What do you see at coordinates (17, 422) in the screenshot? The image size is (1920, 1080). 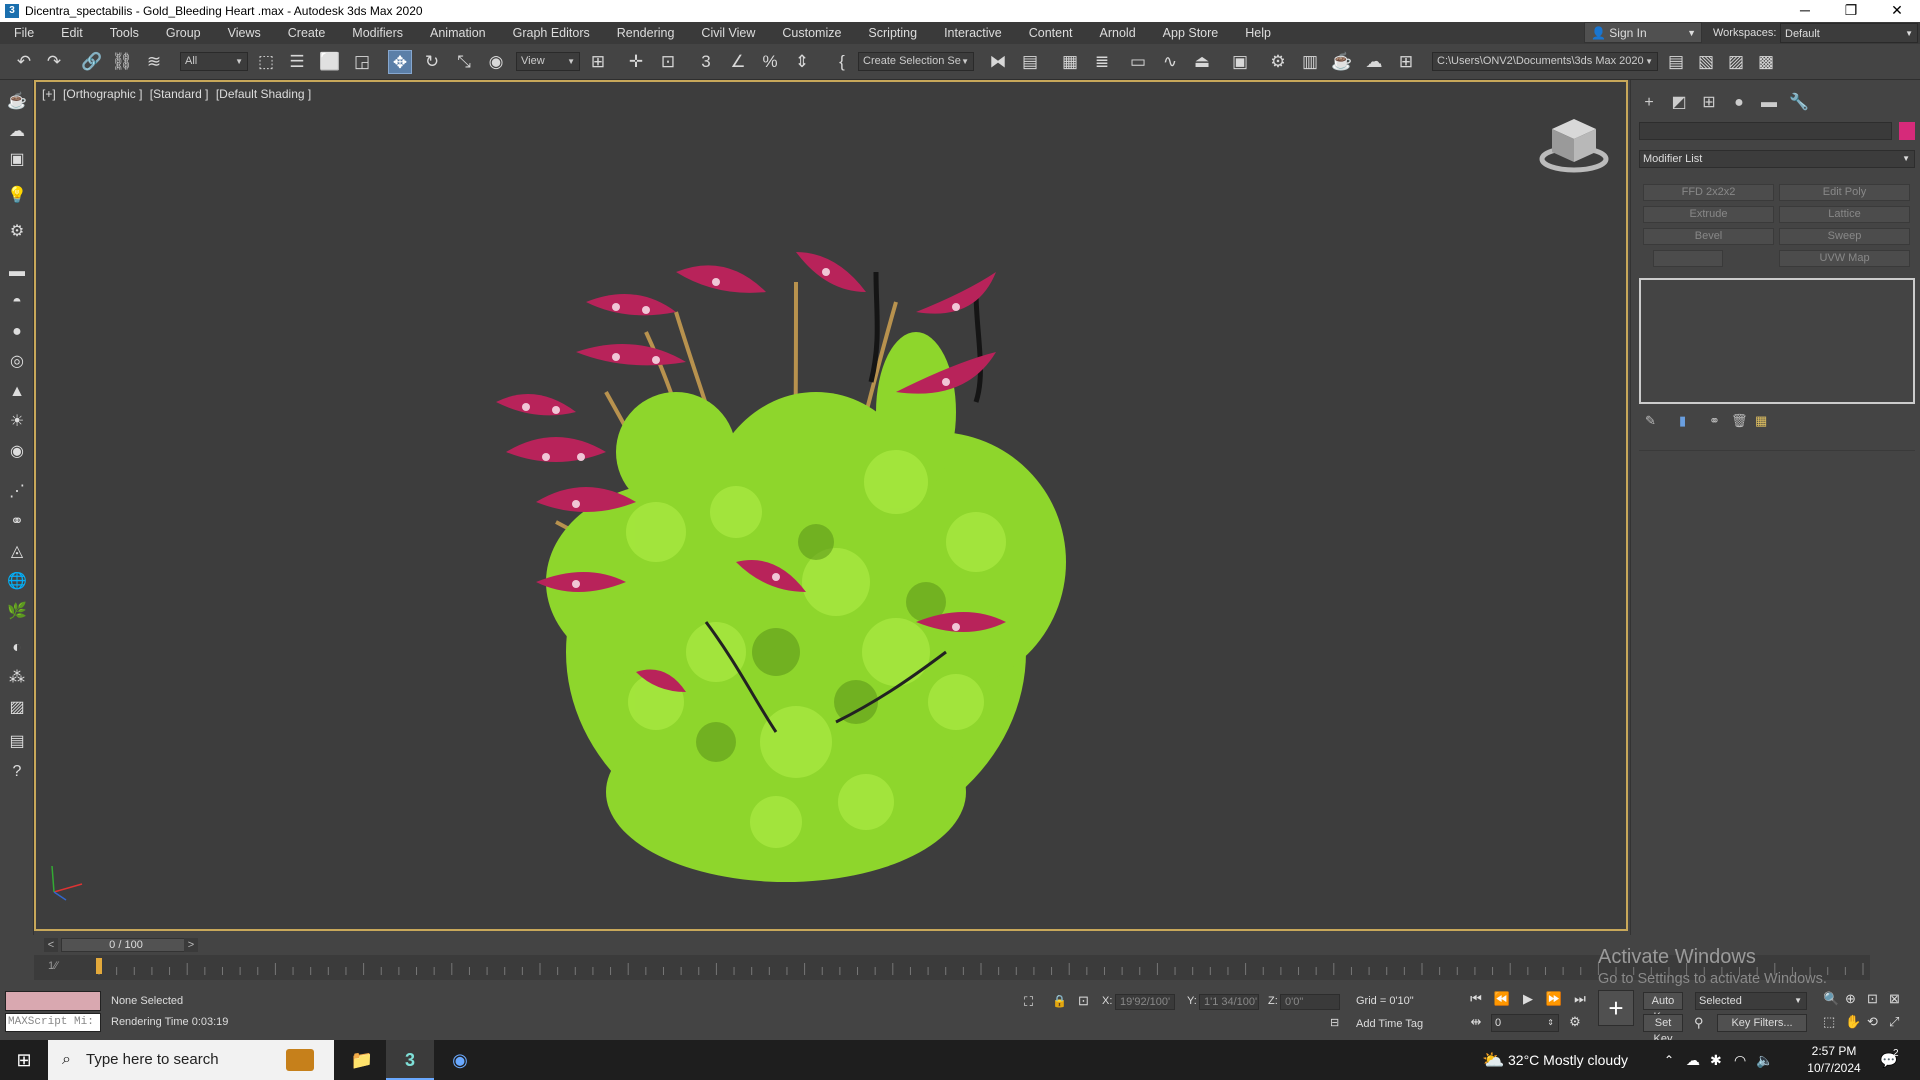 I see `sun-icon: ☀` at bounding box center [17, 422].